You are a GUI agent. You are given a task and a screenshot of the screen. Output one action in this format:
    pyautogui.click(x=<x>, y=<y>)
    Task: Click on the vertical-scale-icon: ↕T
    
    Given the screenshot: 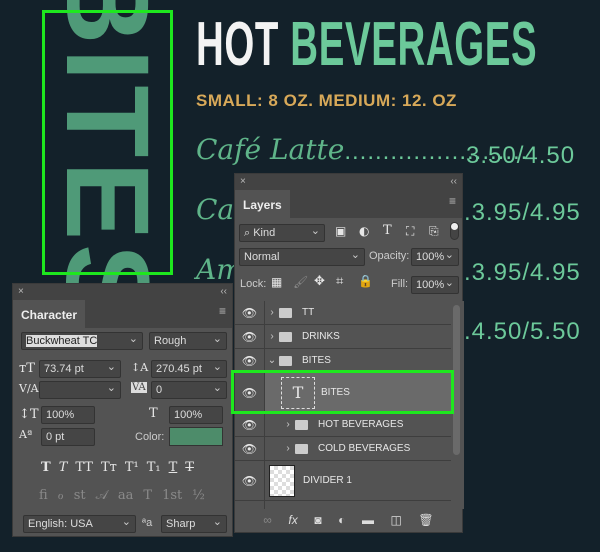 What is the action you would take?
    pyautogui.click(x=29, y=414)
    